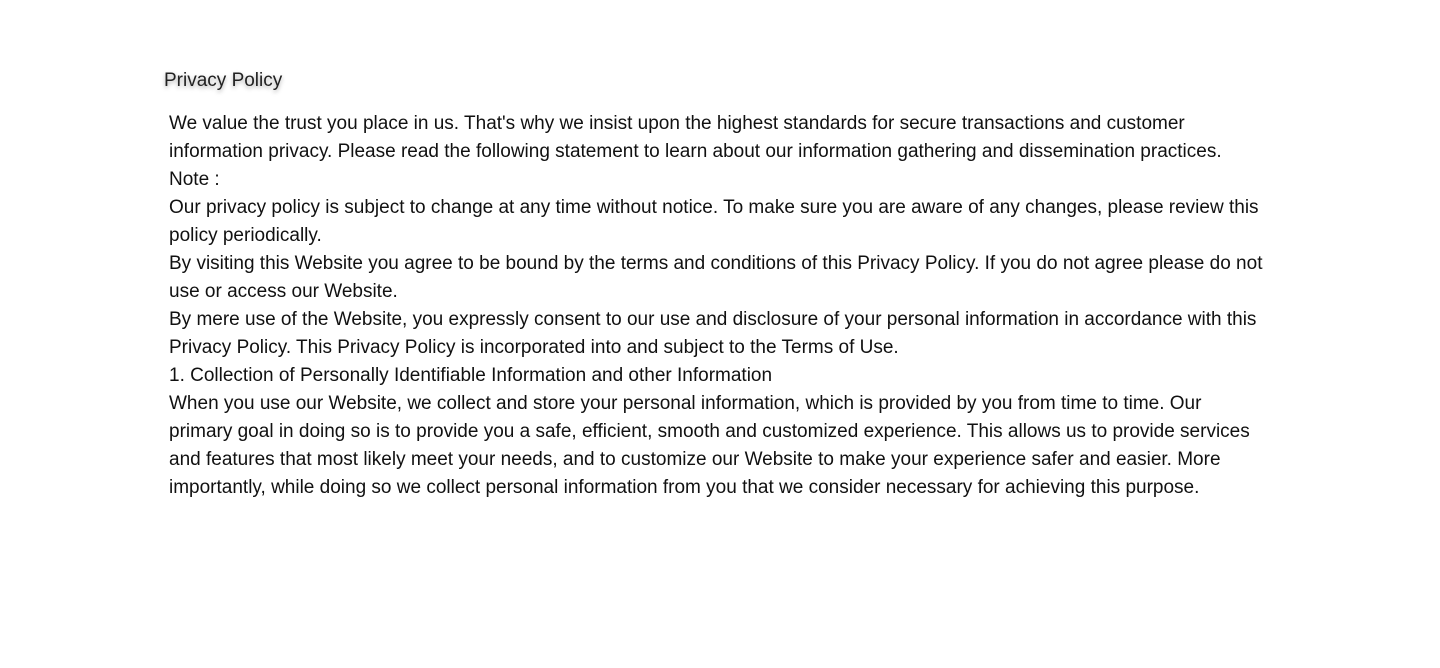 This screenshot has width=1440, height=668. I want to click on note-label: Note :, so click(194, 179).